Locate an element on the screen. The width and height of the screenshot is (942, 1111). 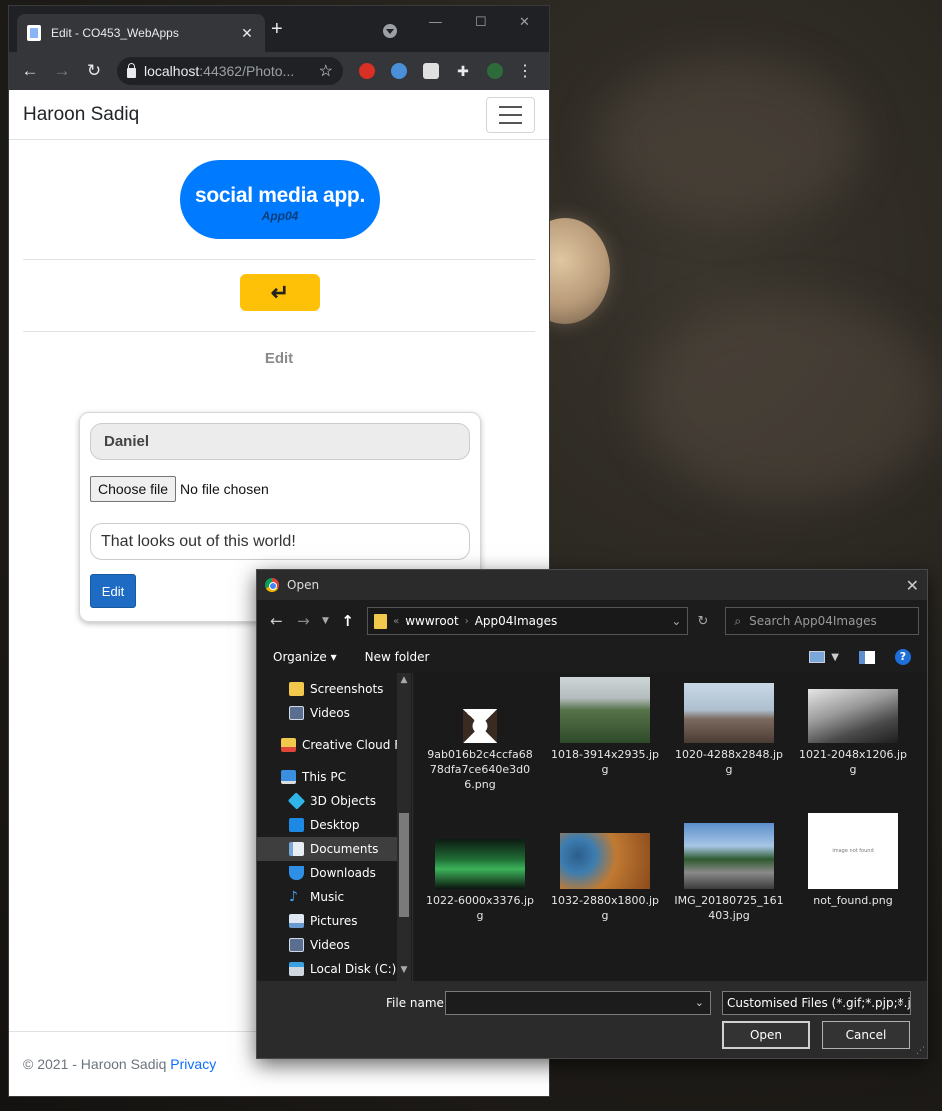
nav-item-documents: Documents is located at coordinates (327, 849).